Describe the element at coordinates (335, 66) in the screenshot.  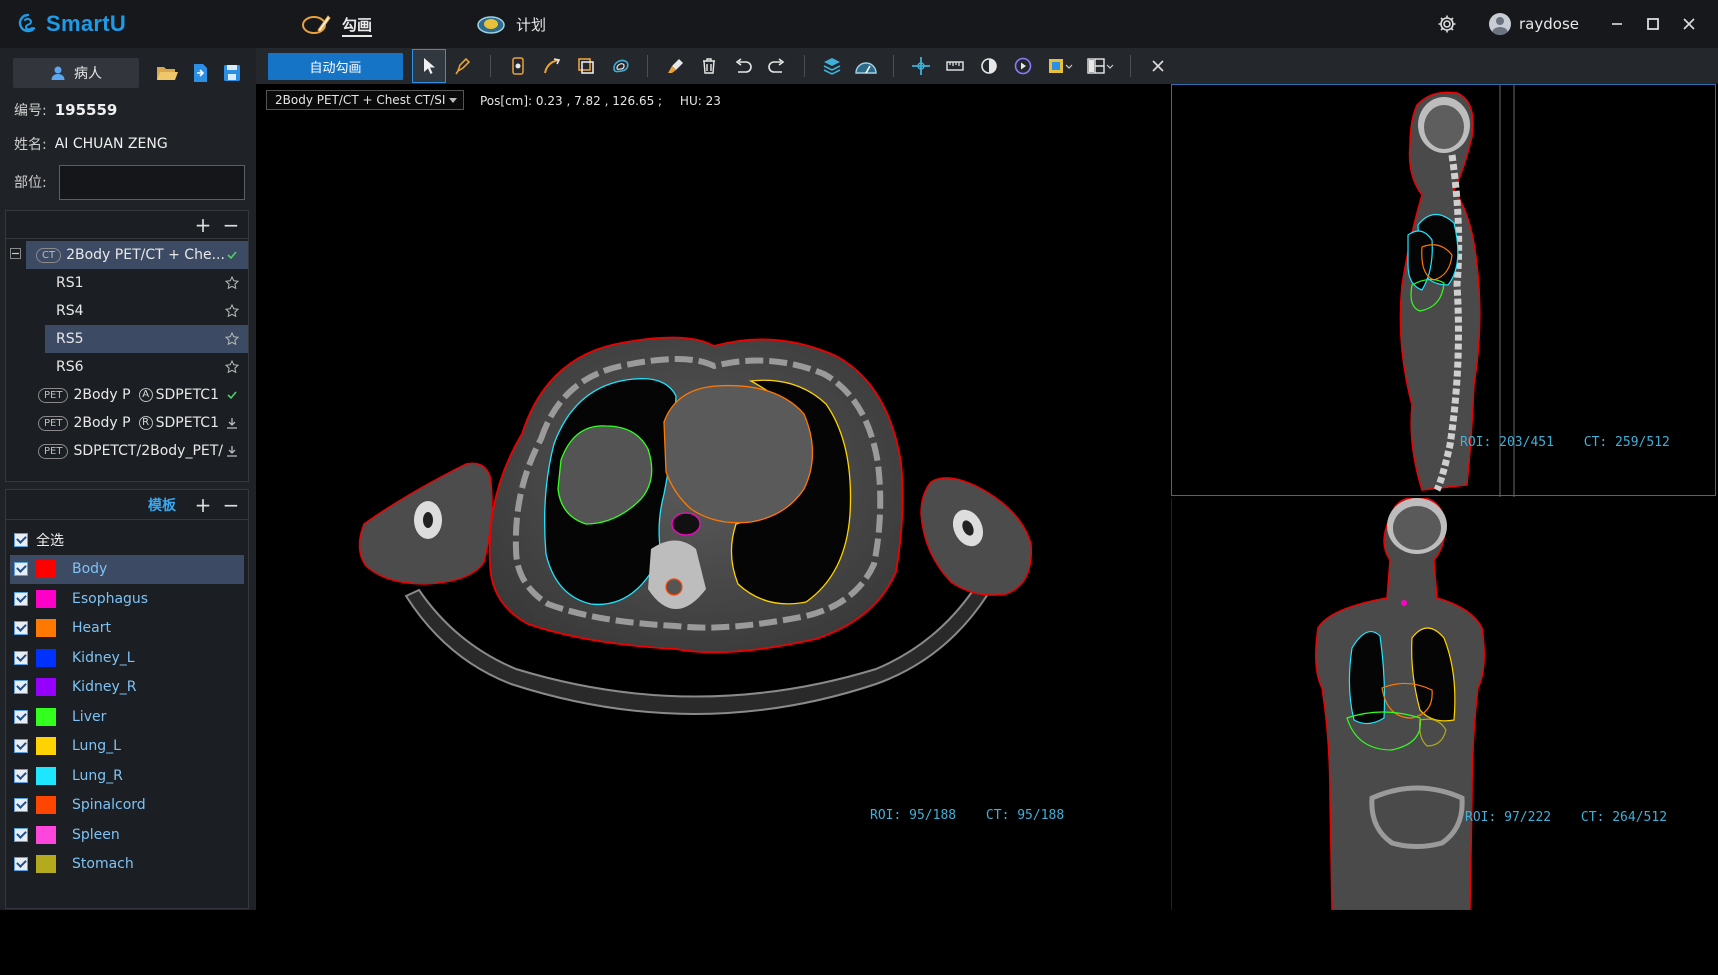
I see `auto-contour-button: 自动勾画` at that location.